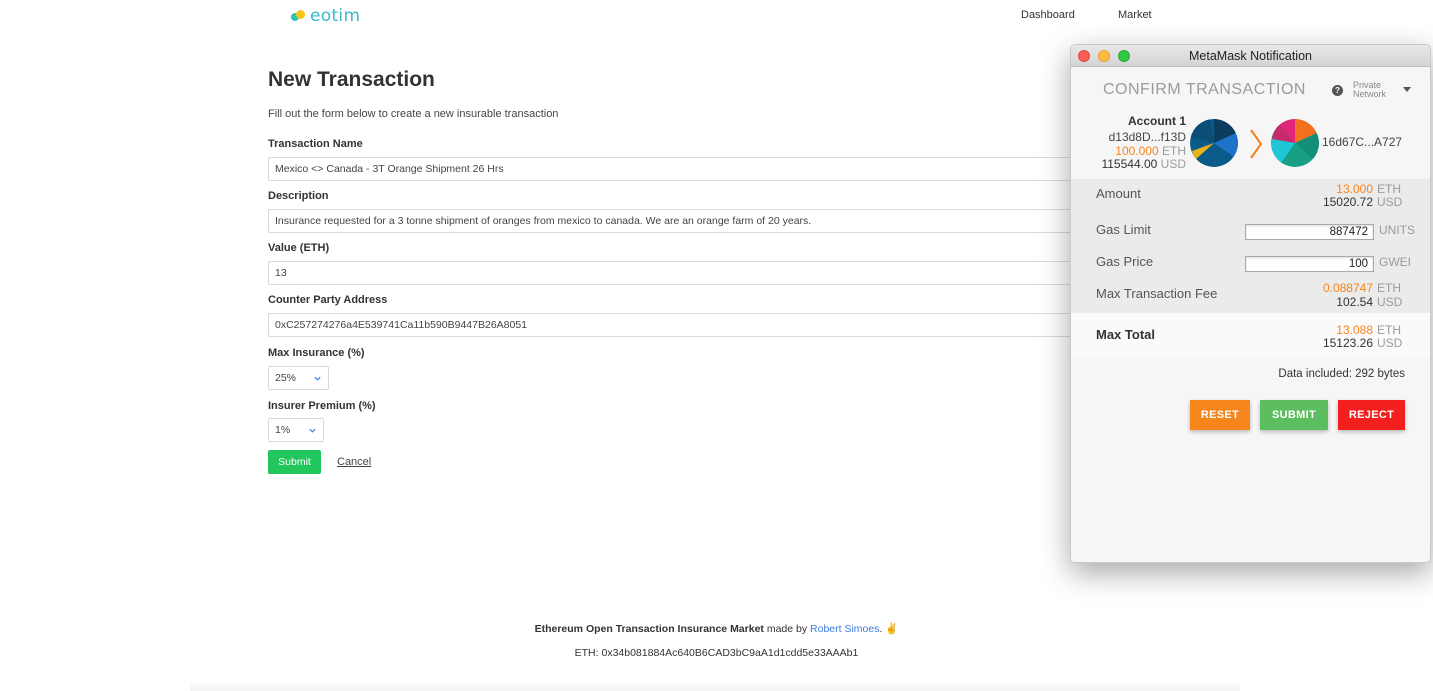 This screenshot has height=691, width=1433. Describe the element at coordinates (298, 196) in the screenshot. I see `description-label: Description` at that location.